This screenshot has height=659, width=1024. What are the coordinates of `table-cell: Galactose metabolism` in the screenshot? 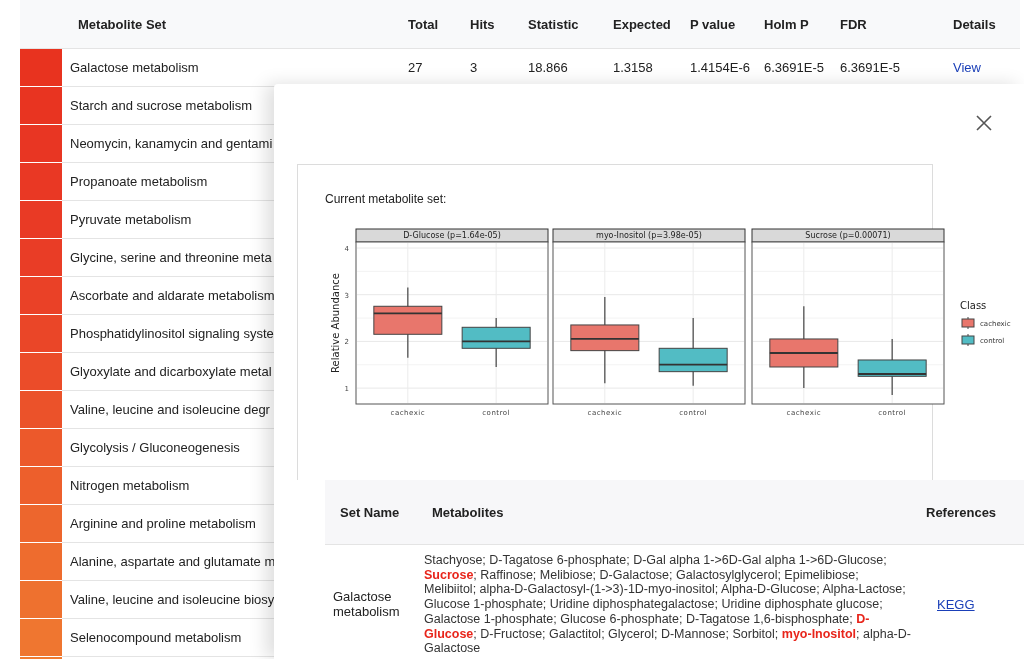 It's located at (134, 67).